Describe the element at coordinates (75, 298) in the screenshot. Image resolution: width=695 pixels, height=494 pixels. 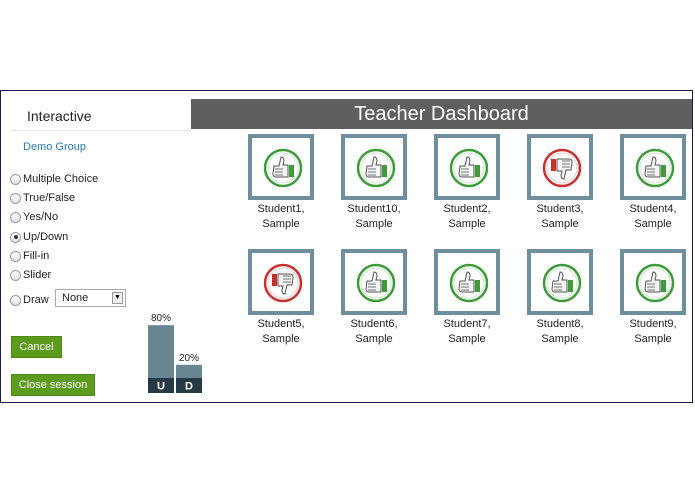
I see `draw-select-value: None` at that location.